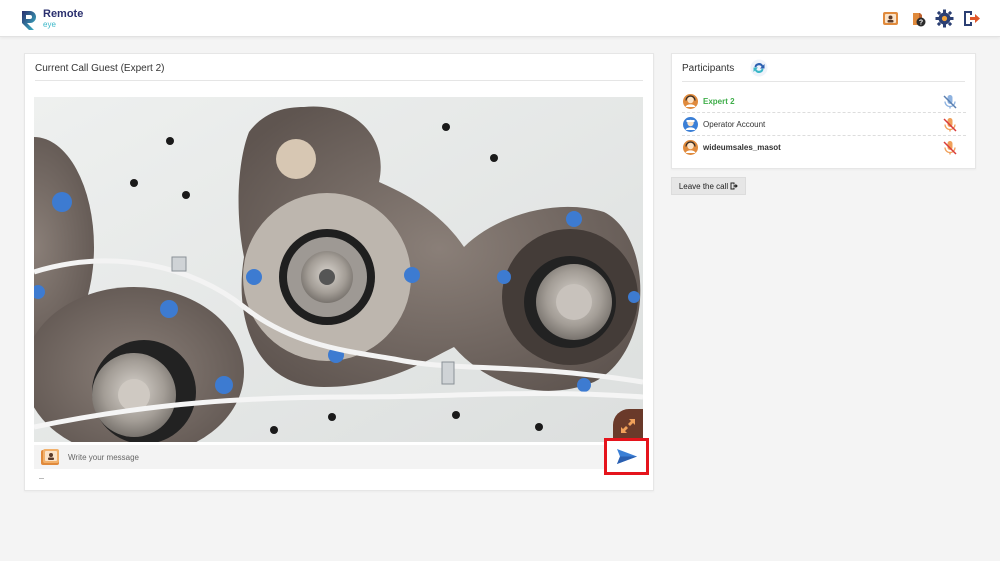 This screenshot has height=561, width=1000. Describe the element at coordinates (917, 18) in the screenshot. I see `help-icon: ?` at that location.